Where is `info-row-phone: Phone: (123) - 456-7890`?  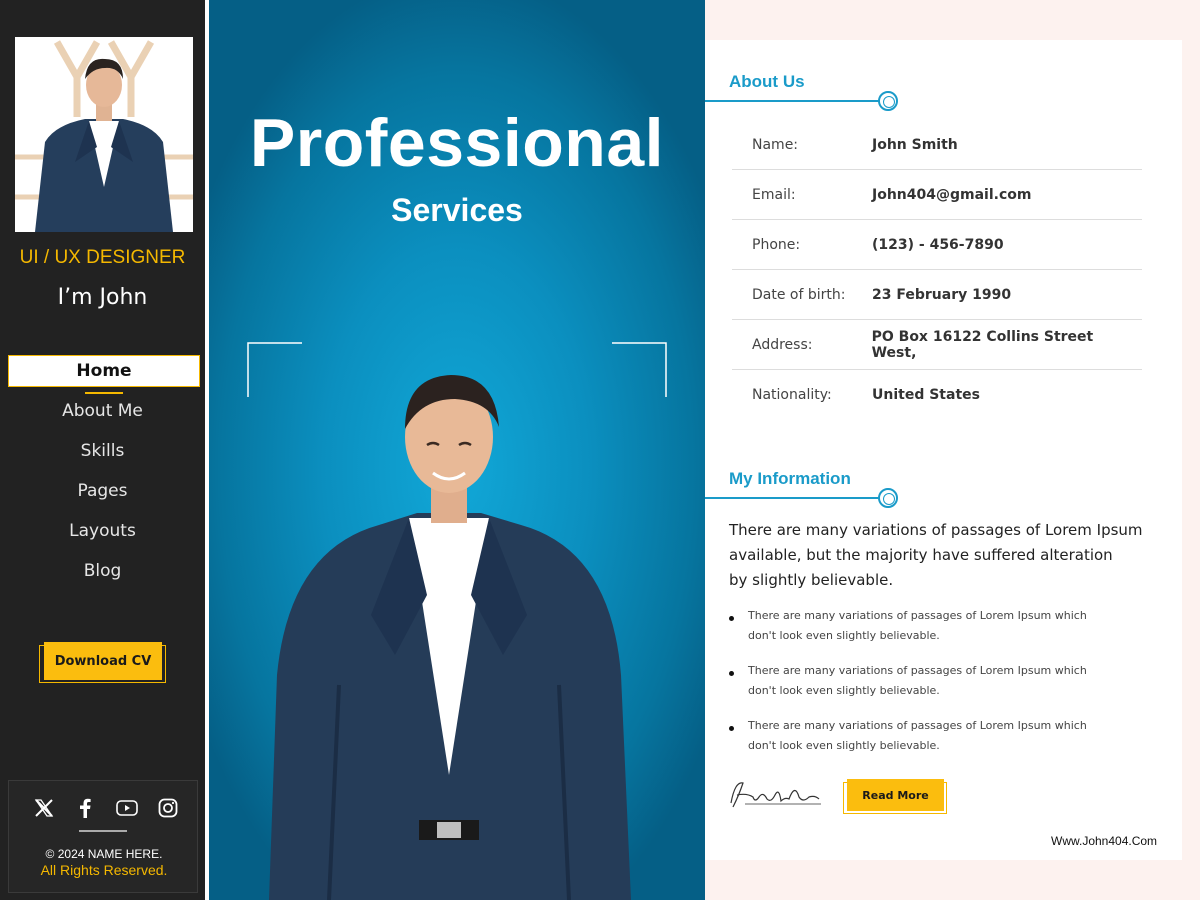
info-row-phone: Phone: (123) - 456-7890 is located at coordinates (937, 245).